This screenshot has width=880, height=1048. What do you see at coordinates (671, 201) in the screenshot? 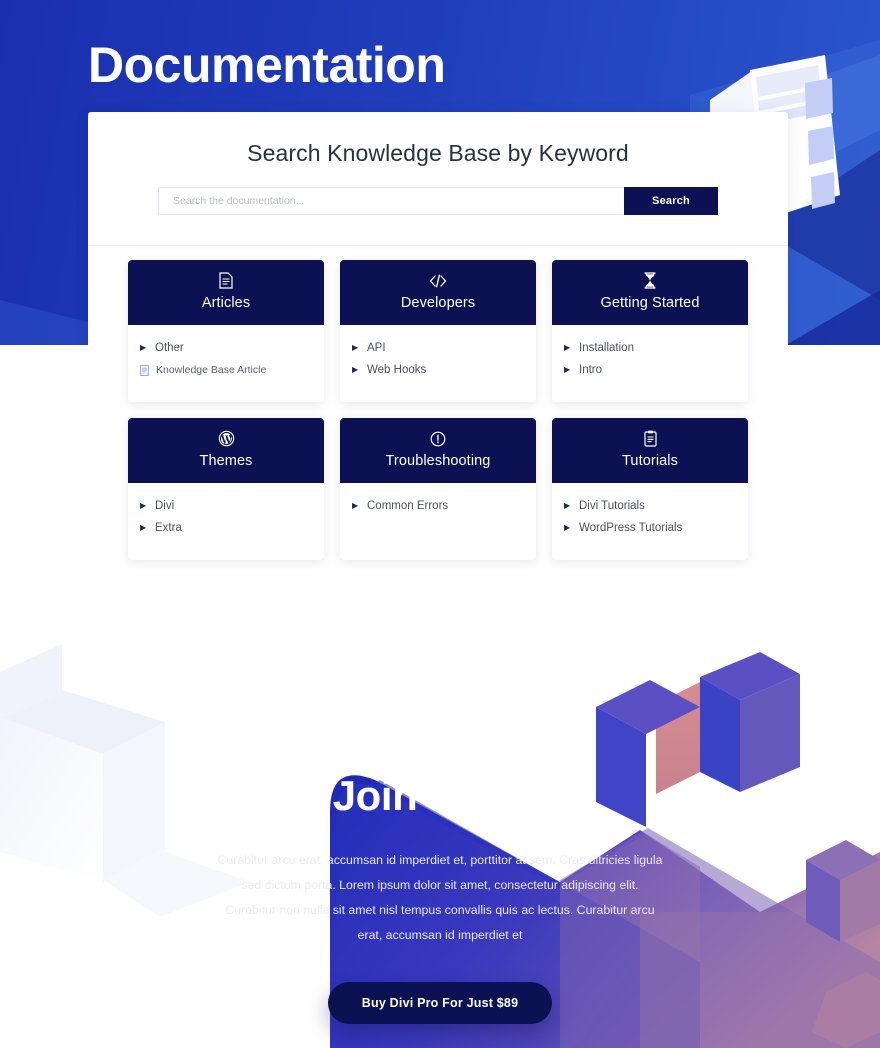
I see `search-button: Search` at bounding box center [671, 201].